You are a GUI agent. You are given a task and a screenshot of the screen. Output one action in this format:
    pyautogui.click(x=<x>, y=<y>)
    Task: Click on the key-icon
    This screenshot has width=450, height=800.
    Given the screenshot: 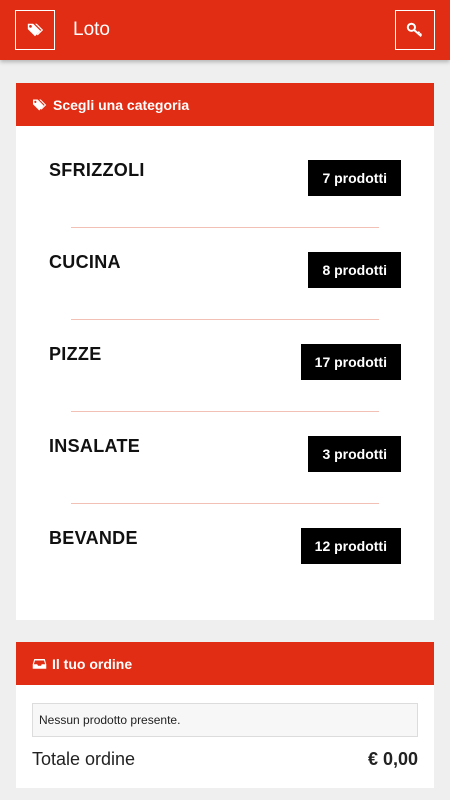 What is the action you would take?
    pyautogui.click(x=414, y=30)
    